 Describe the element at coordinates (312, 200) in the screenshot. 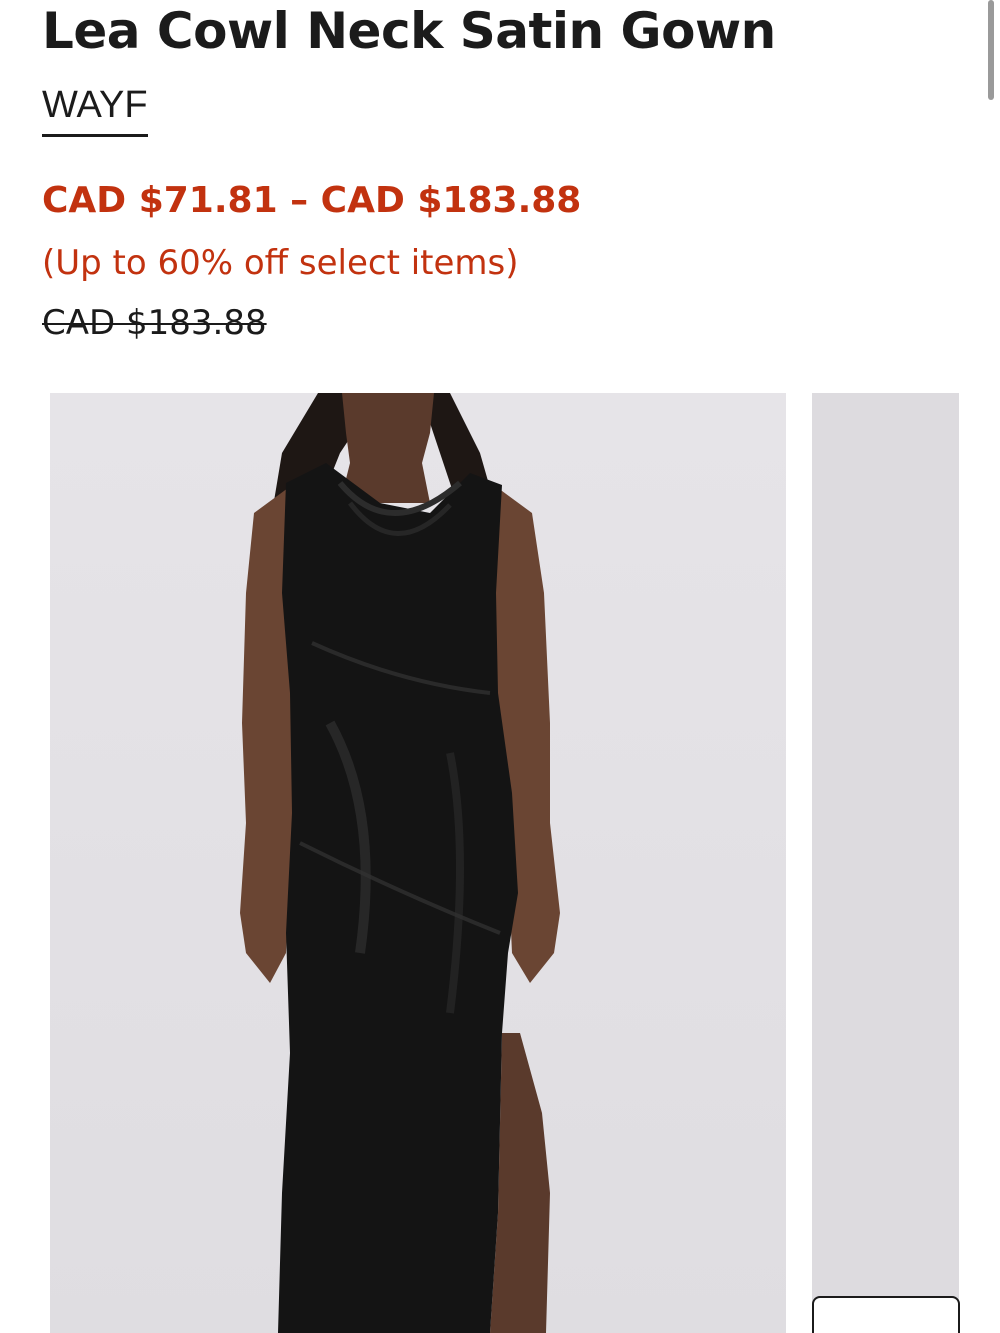

I see `sale-price-range: CAD $71.81 – CAD $183.88` at that location.